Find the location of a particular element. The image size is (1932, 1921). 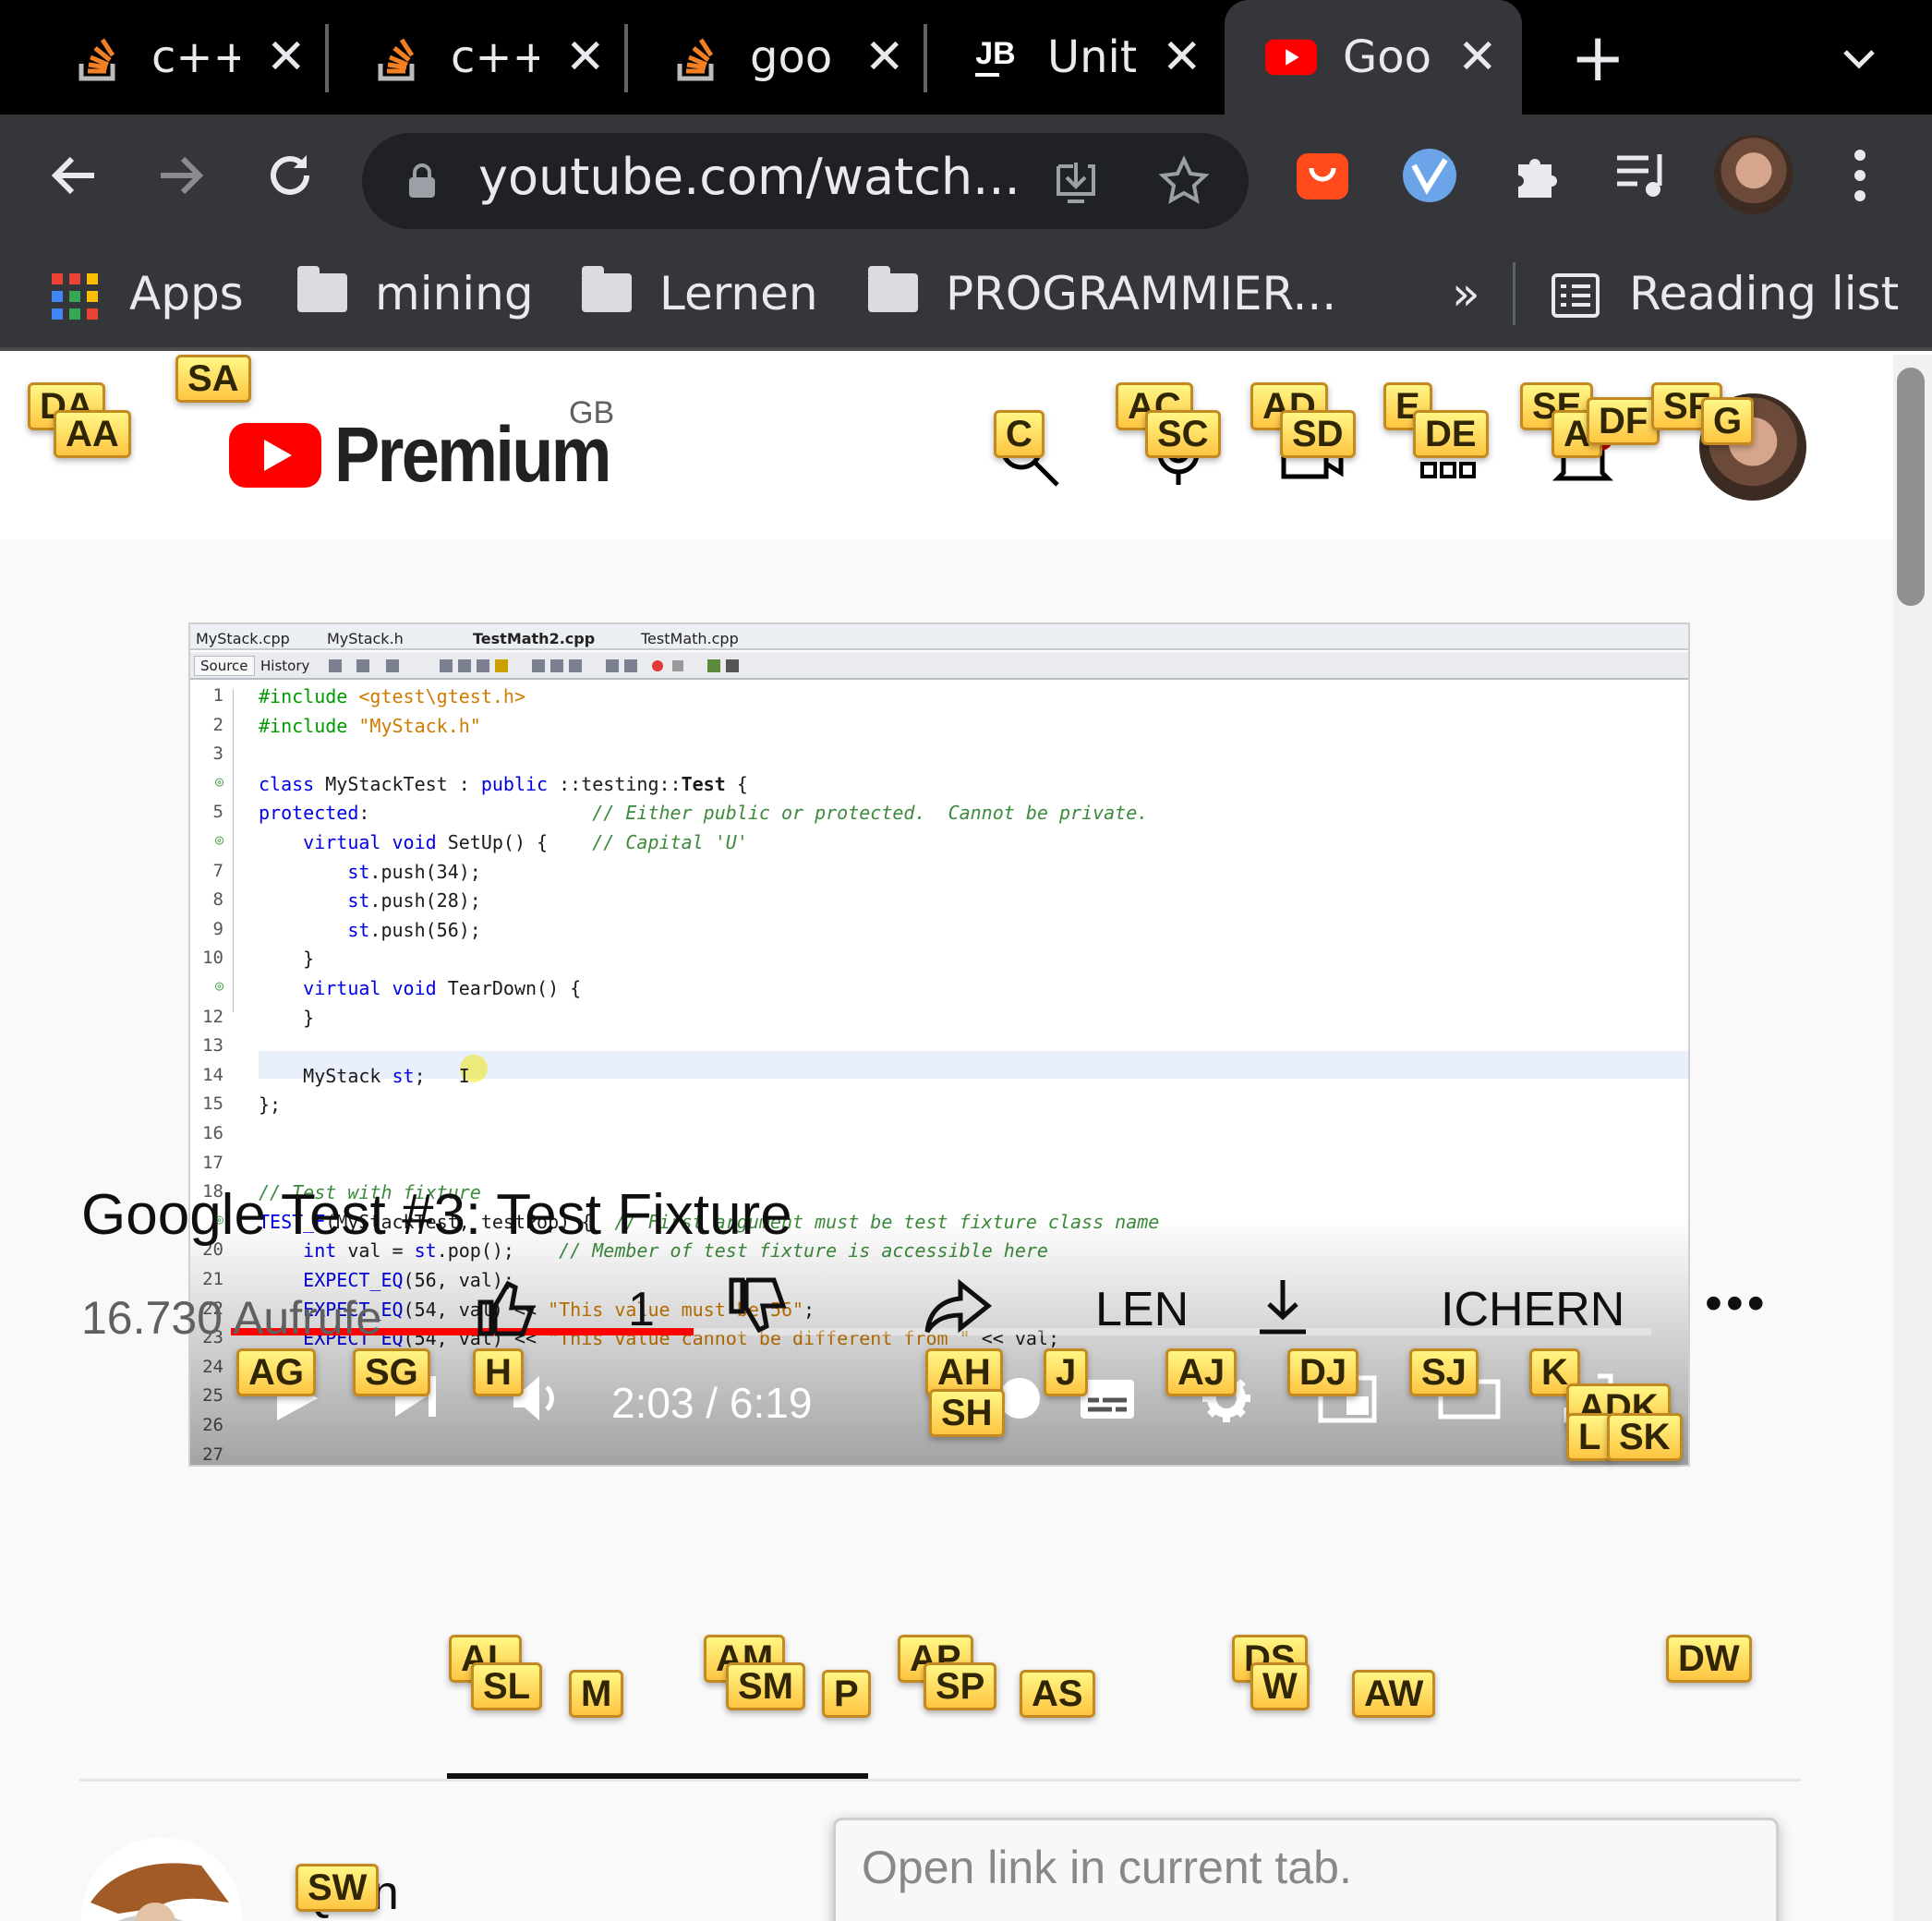

video-title: Google Test #3: Test Fixture is located at coordinates (437, 1215).